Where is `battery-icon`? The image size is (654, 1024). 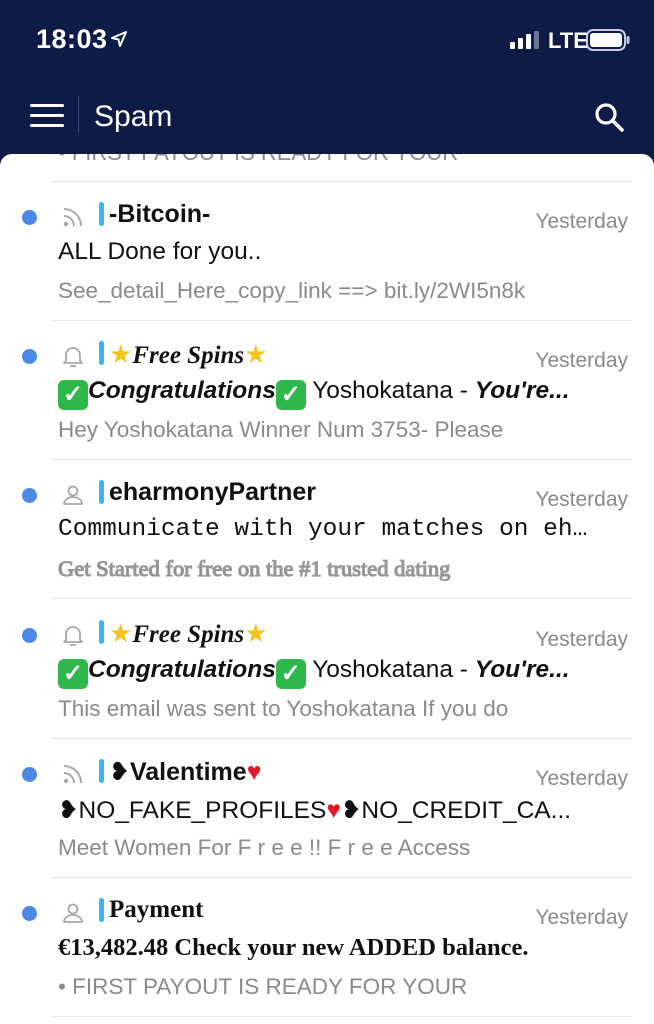
battery-icon is located at coordinates (608, 40).